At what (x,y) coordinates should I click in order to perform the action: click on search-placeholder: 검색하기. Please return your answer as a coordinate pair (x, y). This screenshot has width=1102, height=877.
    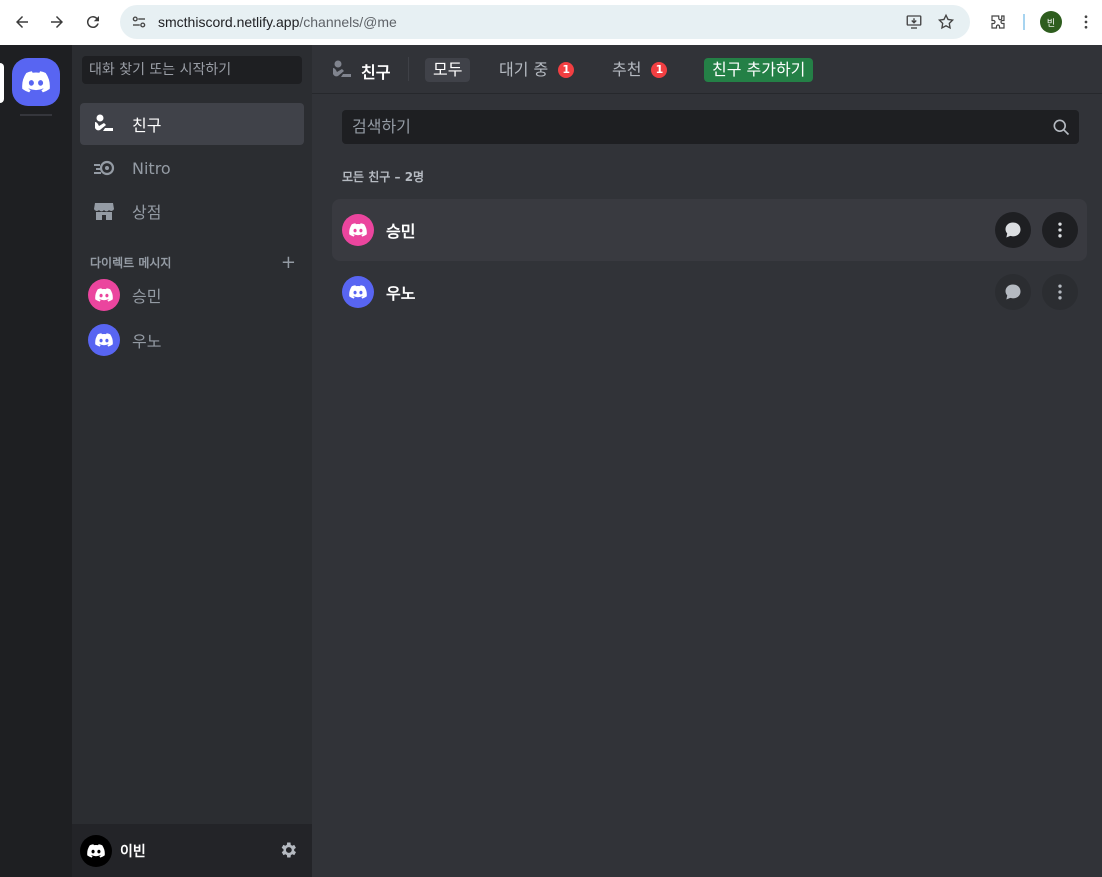
    Looking at the image, I should click on (381, 126).